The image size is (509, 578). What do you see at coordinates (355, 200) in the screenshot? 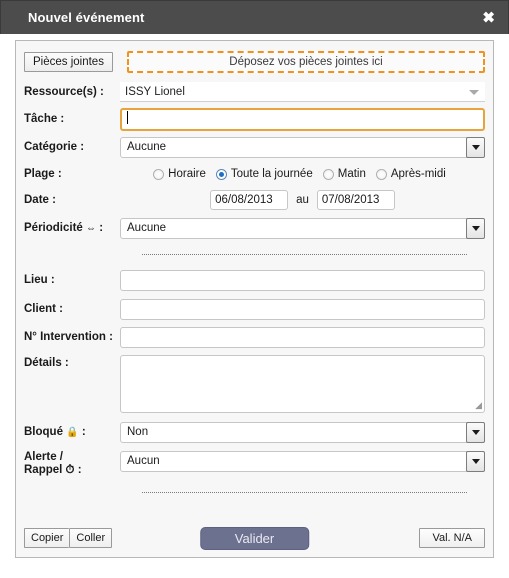
I see `date-end-input: 07/08/2013` at bounding box center [355, 200].